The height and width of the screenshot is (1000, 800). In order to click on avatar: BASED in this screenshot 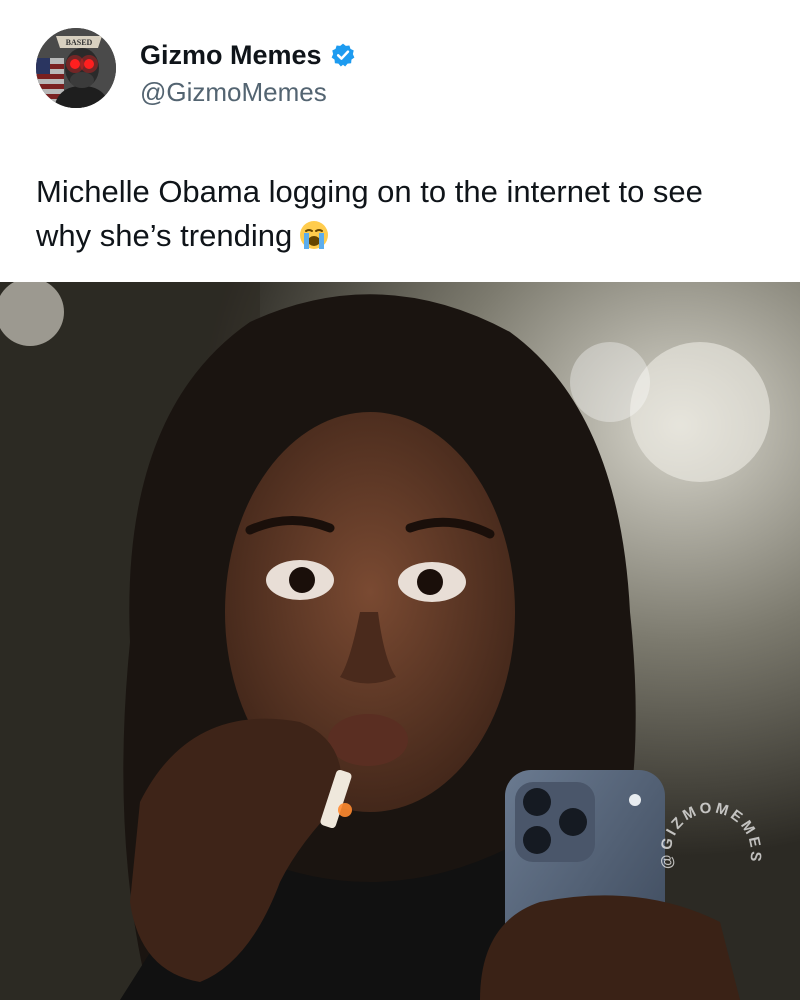, I will do `click(76, 68)`.